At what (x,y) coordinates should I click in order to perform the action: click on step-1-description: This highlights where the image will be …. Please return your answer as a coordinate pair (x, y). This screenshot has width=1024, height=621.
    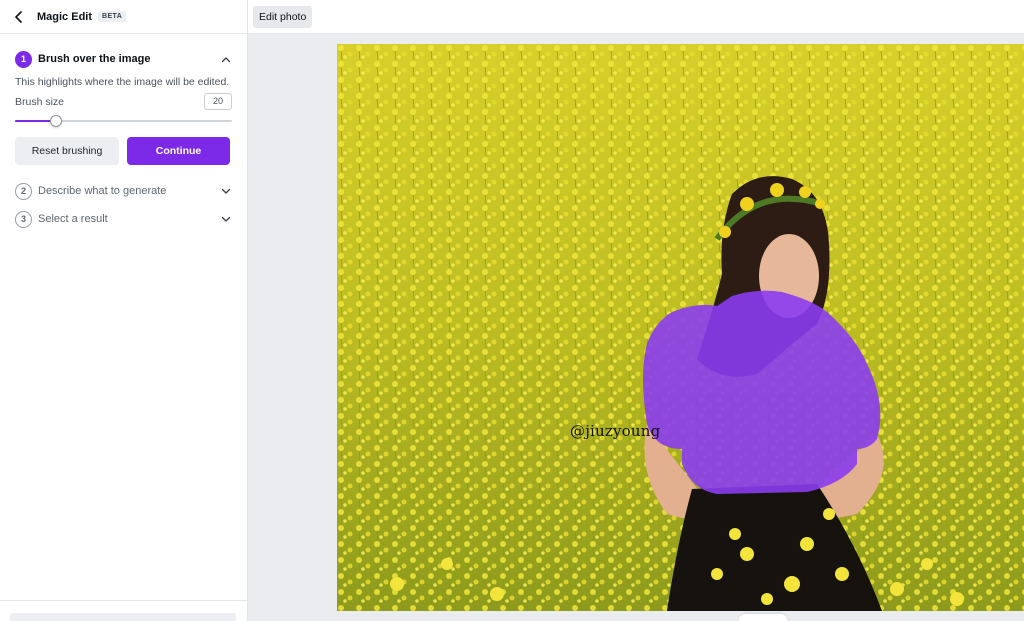
    Looking at the image, I should click on (122, 82).